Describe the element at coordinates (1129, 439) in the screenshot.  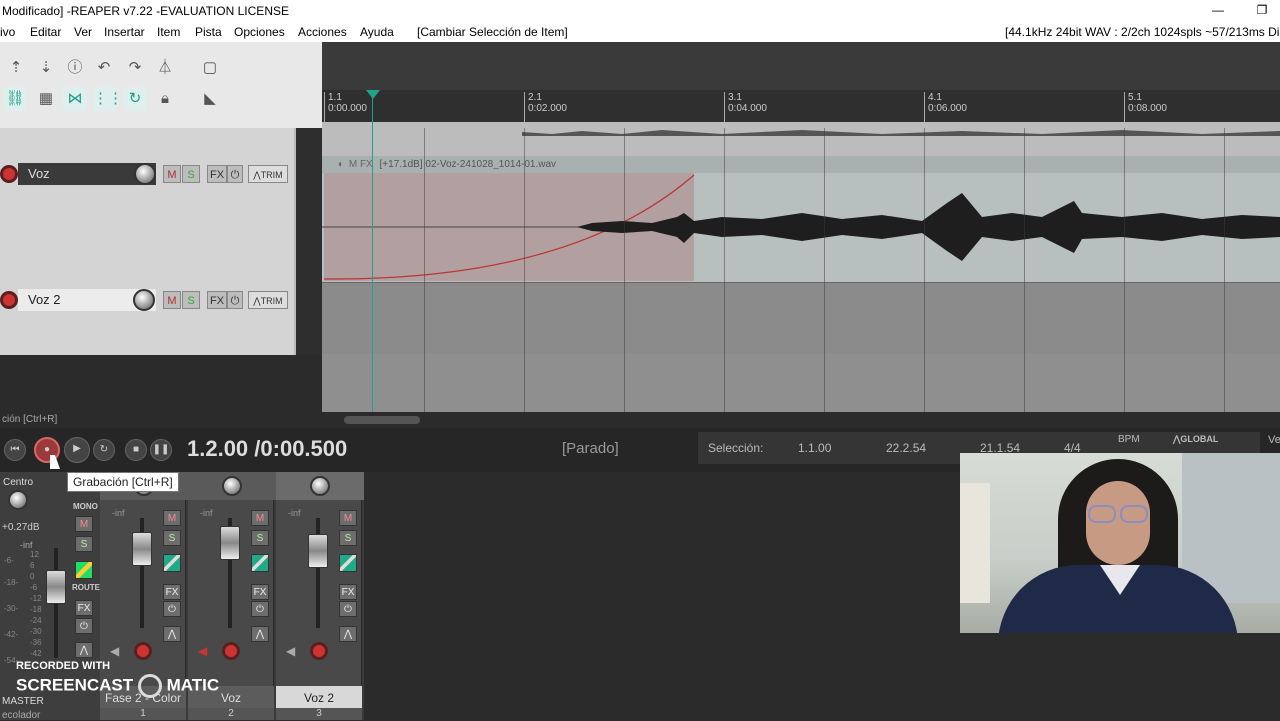
I see `bpm-label: BPM` at that location.